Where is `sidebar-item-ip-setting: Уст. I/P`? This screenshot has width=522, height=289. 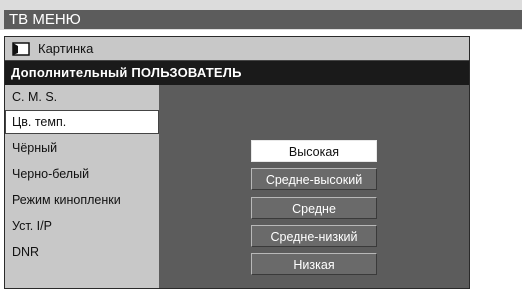 sidebar-item-ip-setting: Уст. I/P is located at coordinates (82, 226).